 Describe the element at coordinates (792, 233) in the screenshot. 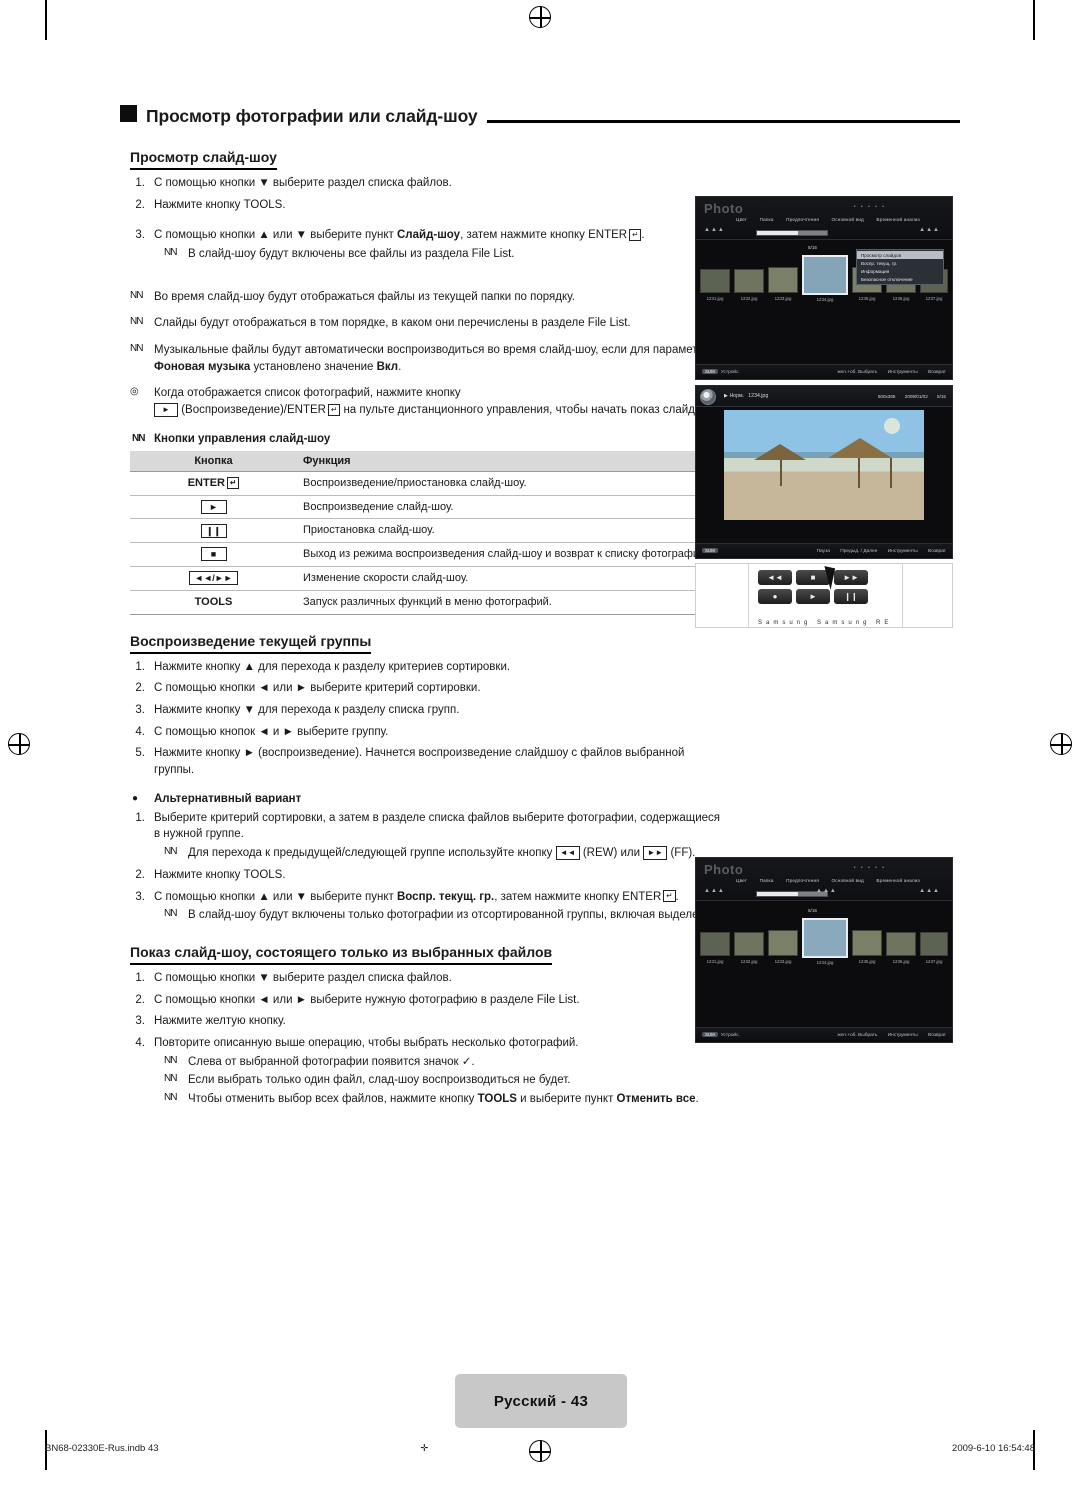

I see `scroll-indicator` at that location.